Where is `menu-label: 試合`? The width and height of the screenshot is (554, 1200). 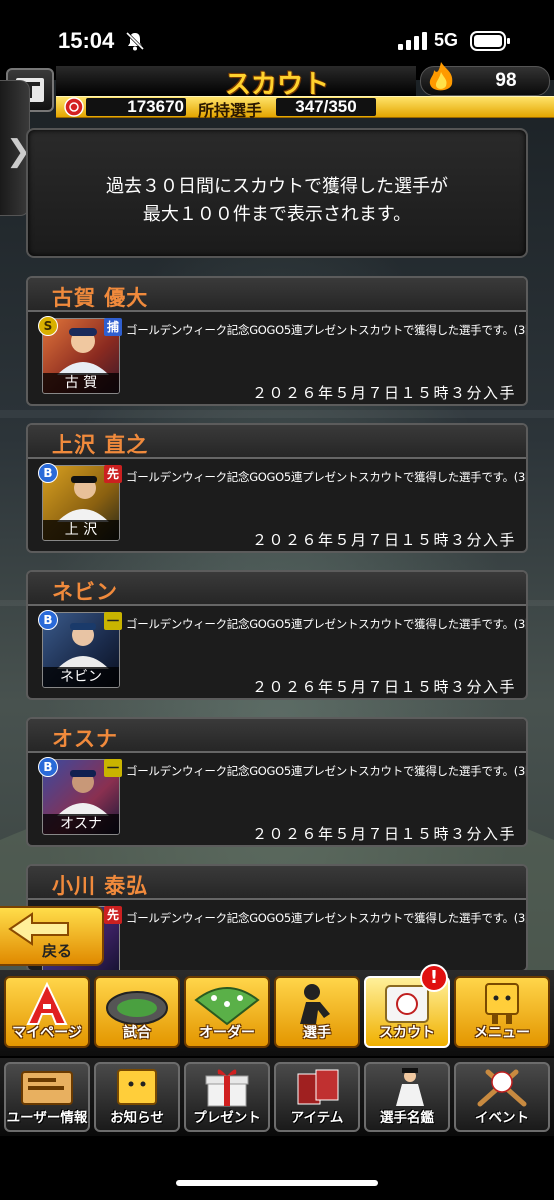
menu-label: 試合 is located at coordinates (137, 1033).